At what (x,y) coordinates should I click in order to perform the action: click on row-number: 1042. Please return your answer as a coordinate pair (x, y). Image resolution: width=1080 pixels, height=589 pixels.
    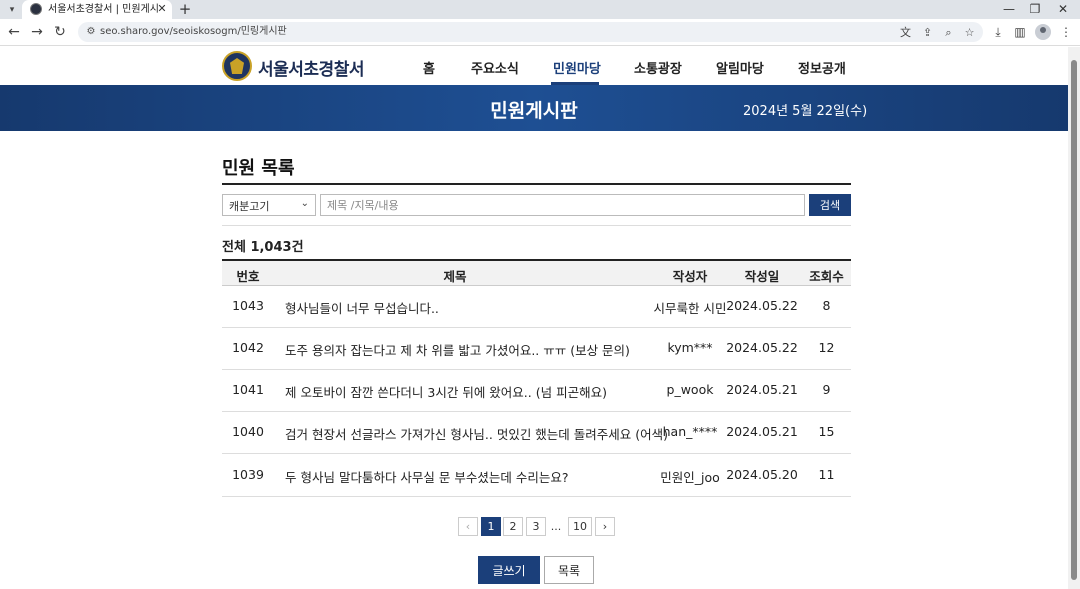
    Looking at the image, I should click on (248, 347).